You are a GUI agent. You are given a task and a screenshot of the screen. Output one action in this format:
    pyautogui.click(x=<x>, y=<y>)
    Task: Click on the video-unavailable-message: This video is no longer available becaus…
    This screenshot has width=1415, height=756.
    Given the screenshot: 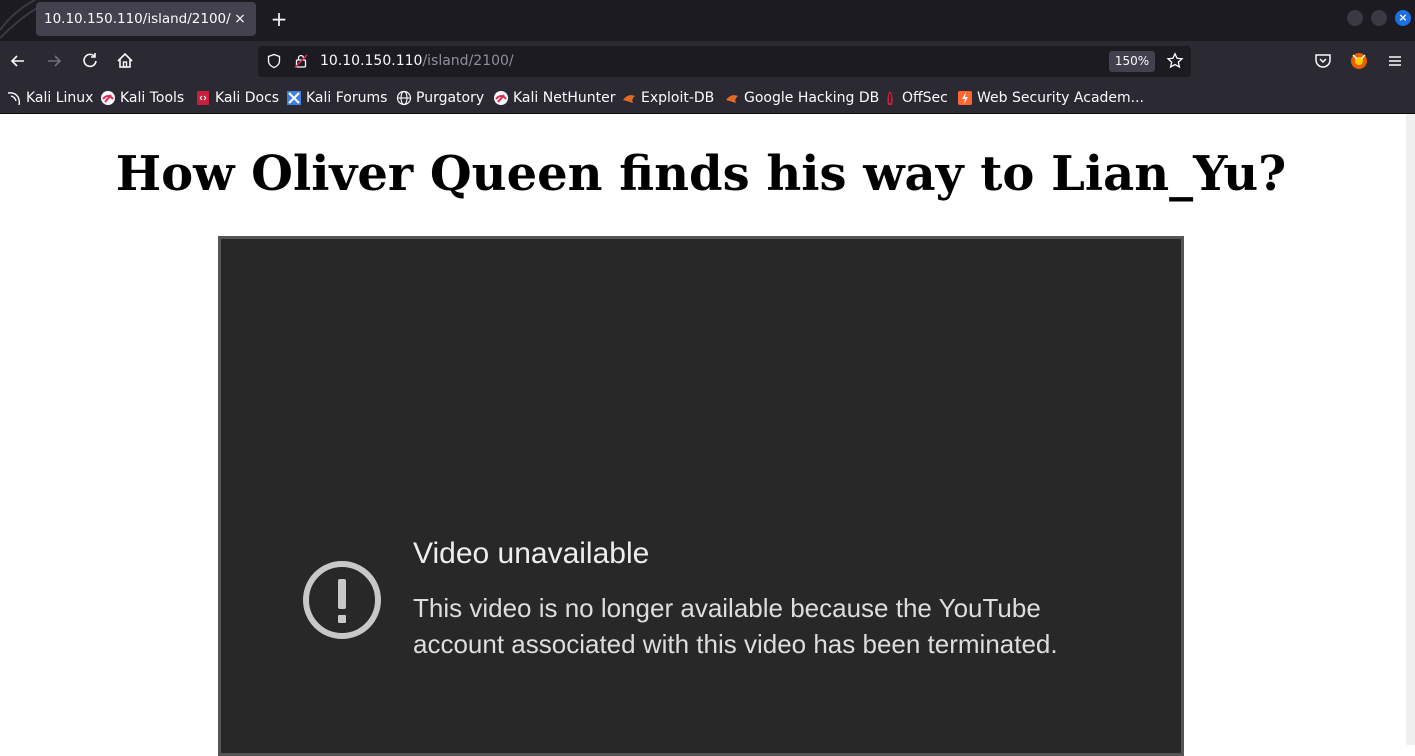 What is the action you would take?
    pyautogui.click(x=735, y=626)
    